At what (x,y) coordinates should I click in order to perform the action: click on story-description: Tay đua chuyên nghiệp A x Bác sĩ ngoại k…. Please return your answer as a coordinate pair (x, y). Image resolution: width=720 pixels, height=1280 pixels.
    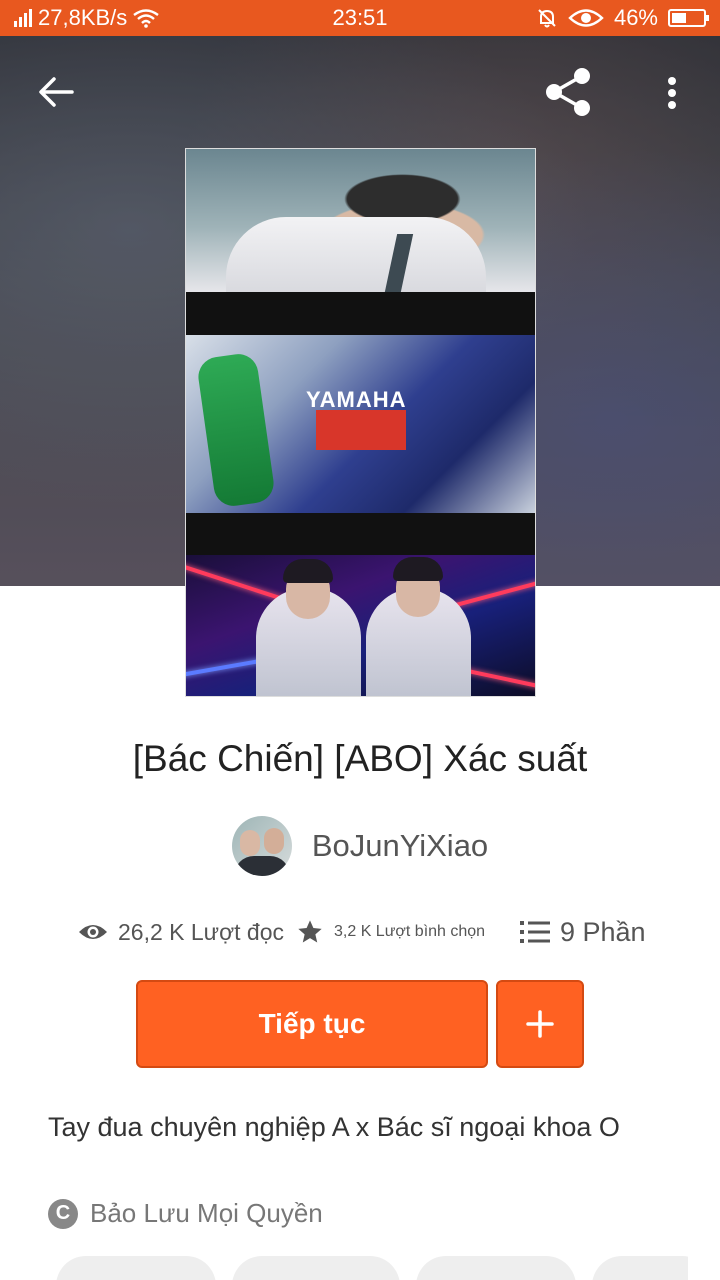
    Looking at the image, I should click on (334, 1127).